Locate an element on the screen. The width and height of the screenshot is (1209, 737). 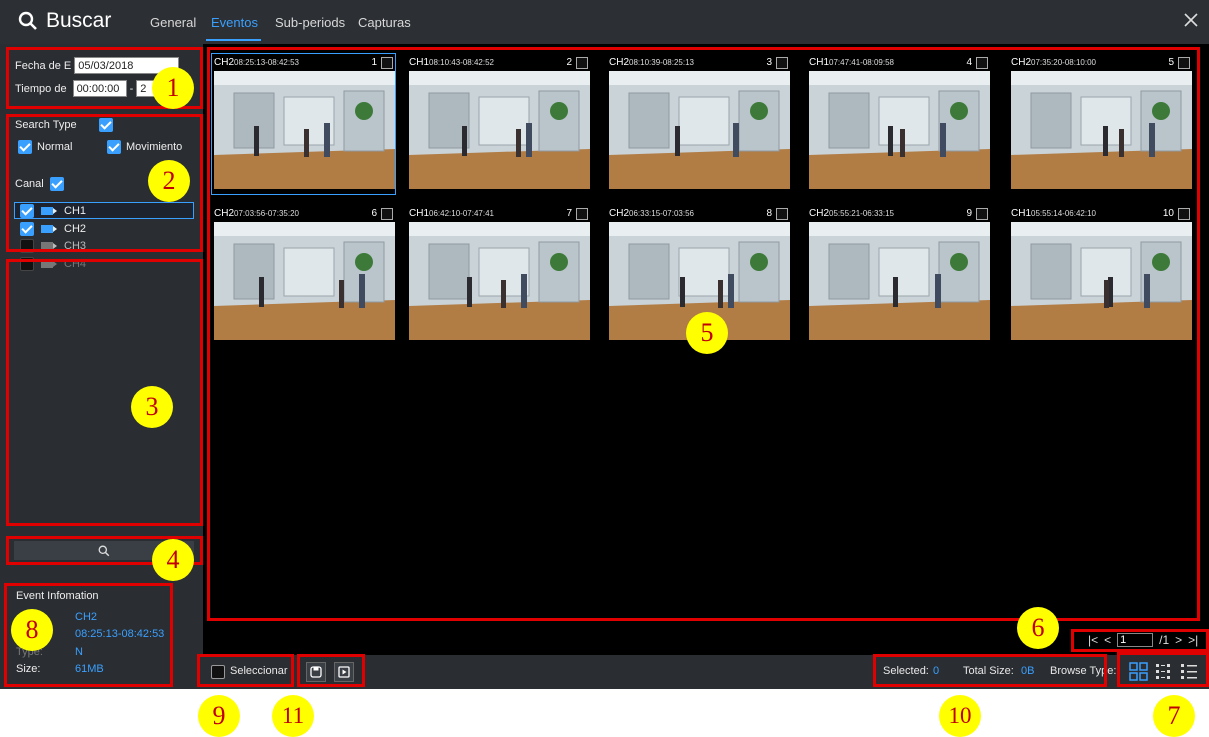
event-label: CH206:33:15-07:03:56 is located at coordinates (651, 213).